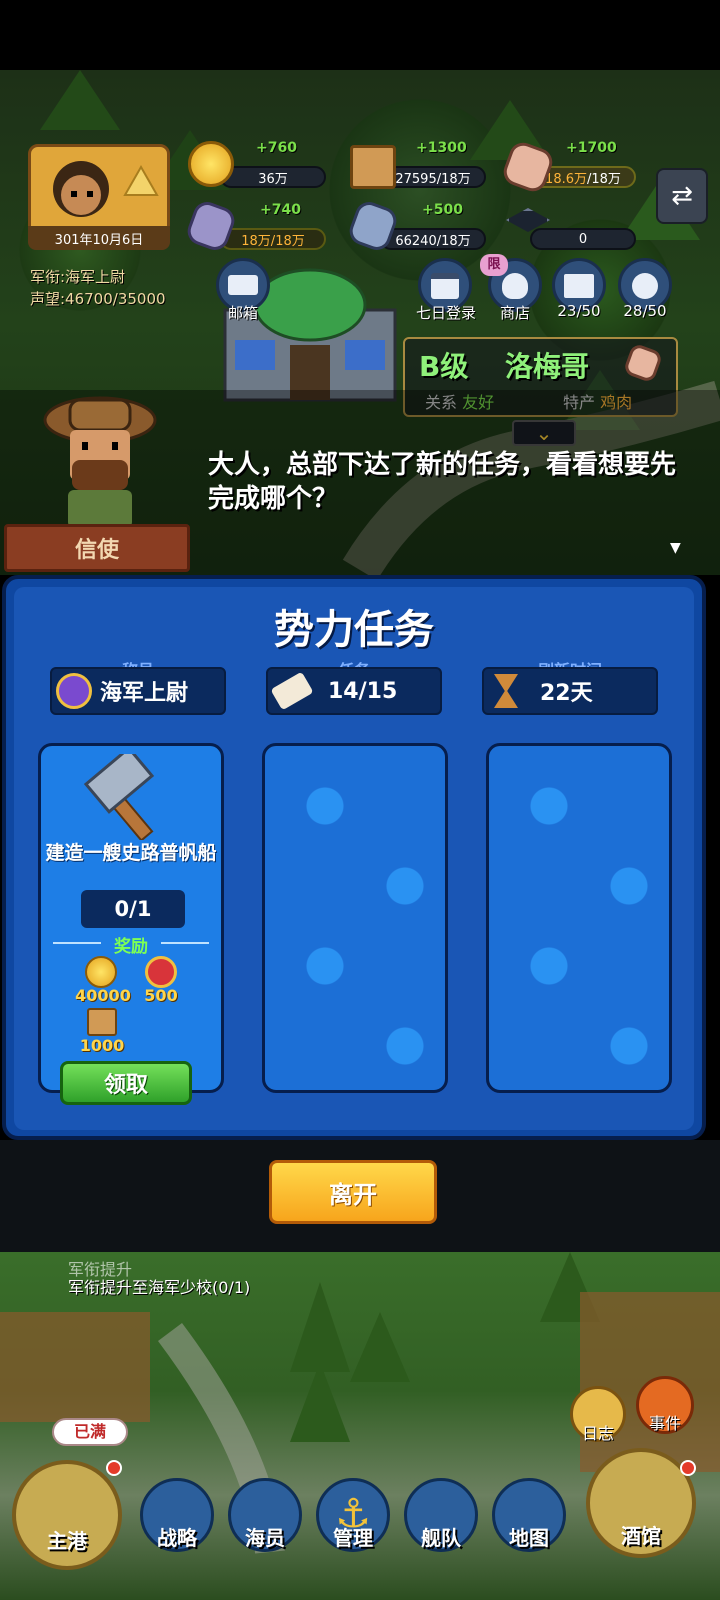 The height and width of the screenshot is (1600, 720). I want to click on log-label: 日志, so click(597, 1433).